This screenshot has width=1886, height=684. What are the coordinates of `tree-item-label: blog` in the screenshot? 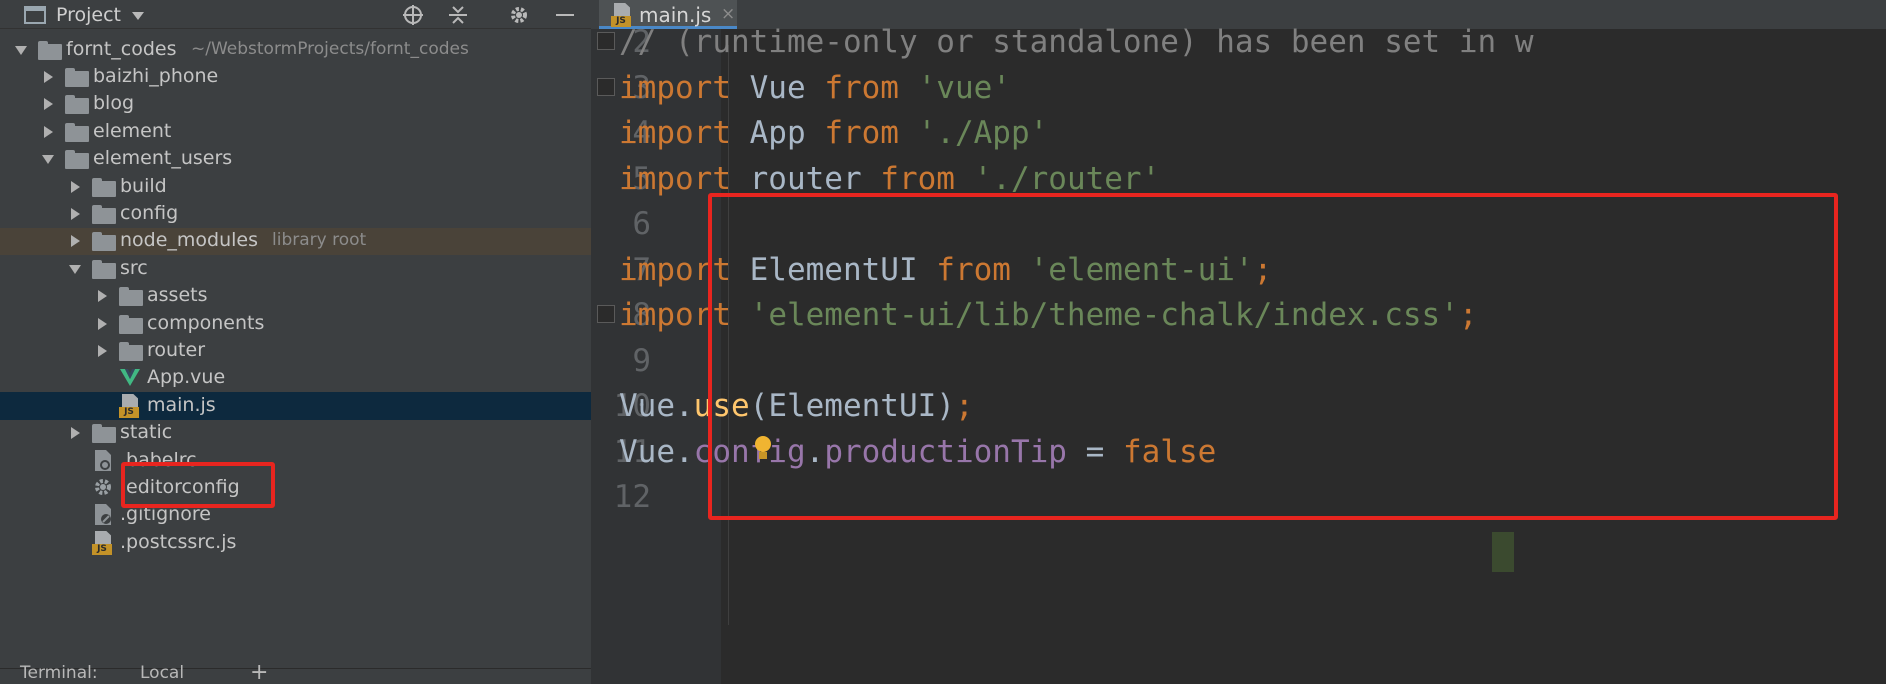 It's located at (114, 103).